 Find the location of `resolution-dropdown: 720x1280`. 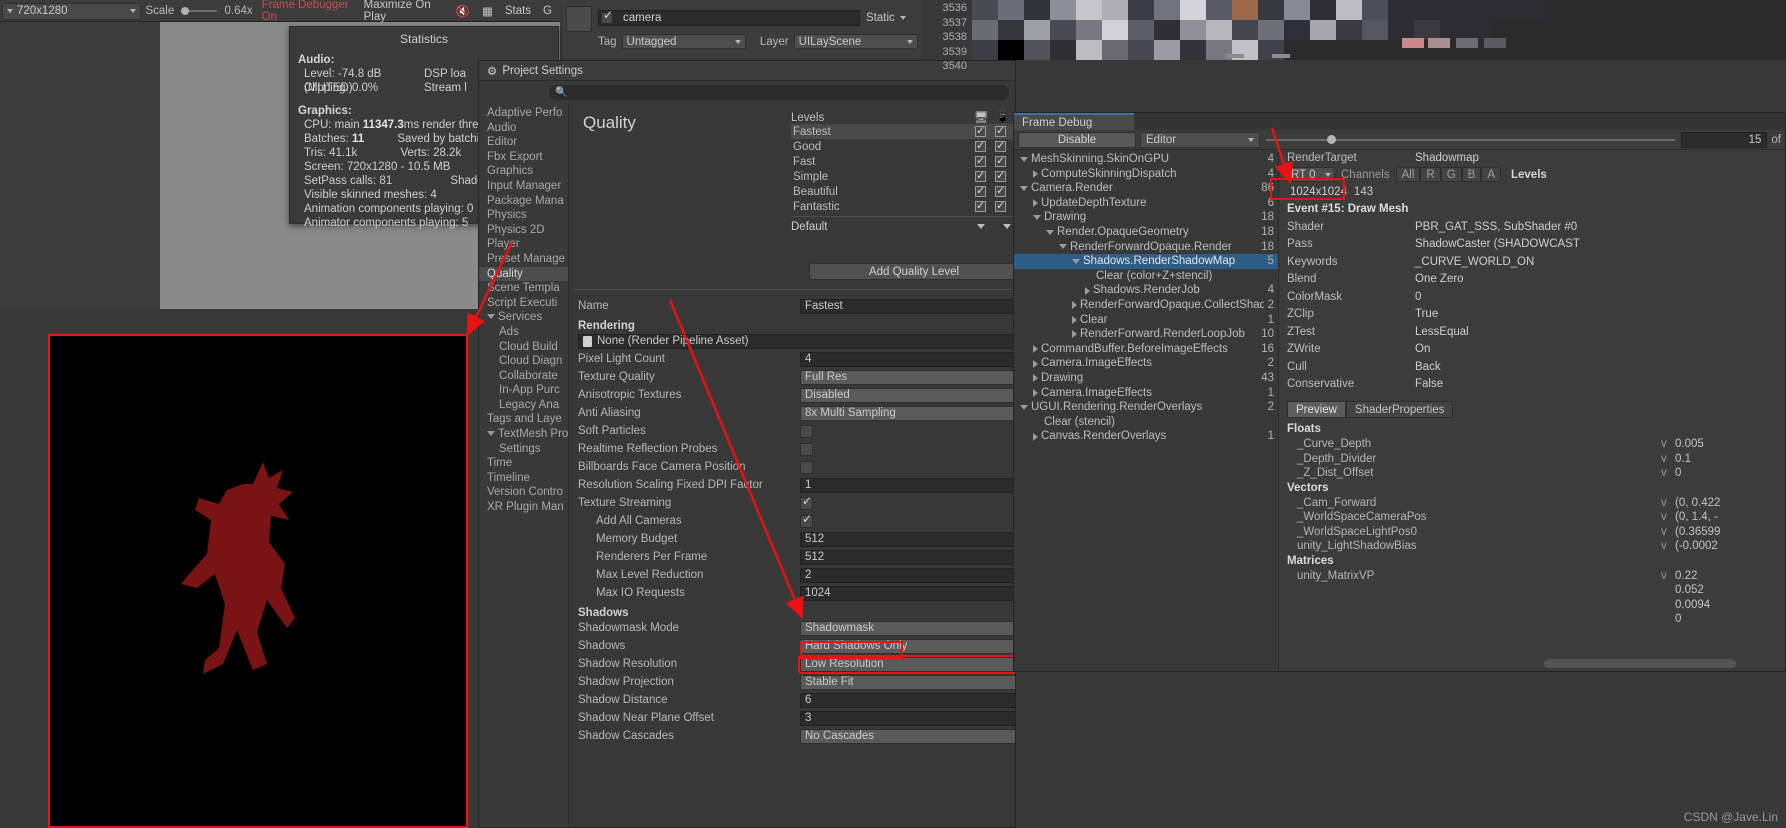

resolution-dropdown: 720x1280 is located at coordinates (72, 11).